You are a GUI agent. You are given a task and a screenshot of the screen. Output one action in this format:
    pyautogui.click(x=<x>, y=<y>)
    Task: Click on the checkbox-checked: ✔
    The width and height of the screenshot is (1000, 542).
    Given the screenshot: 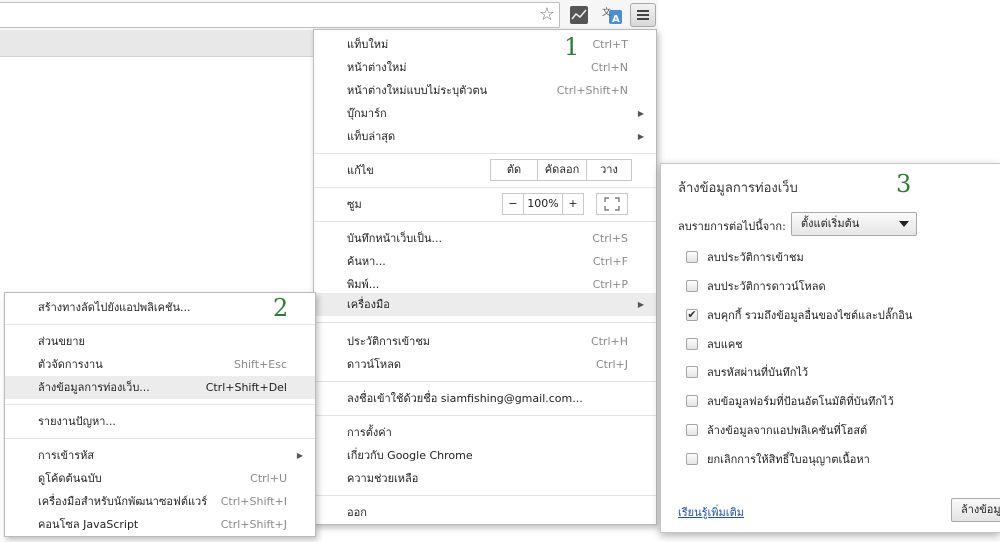 What is the action you would take?
    pyautogui.click(x=692, y=315)
    